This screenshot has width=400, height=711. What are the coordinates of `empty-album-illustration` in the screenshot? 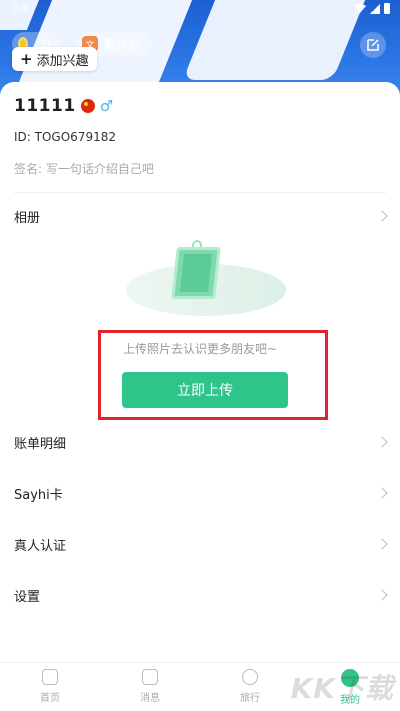 It's located at (206, 276).